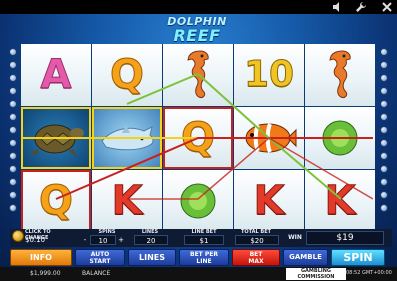 Image resolution: width=397 pixels, height=281 pixels. What do you see at coordinates (256, 261) in the screenshot?
I see `bet-max-line-2: MAX` at bounding box center [256, 261].